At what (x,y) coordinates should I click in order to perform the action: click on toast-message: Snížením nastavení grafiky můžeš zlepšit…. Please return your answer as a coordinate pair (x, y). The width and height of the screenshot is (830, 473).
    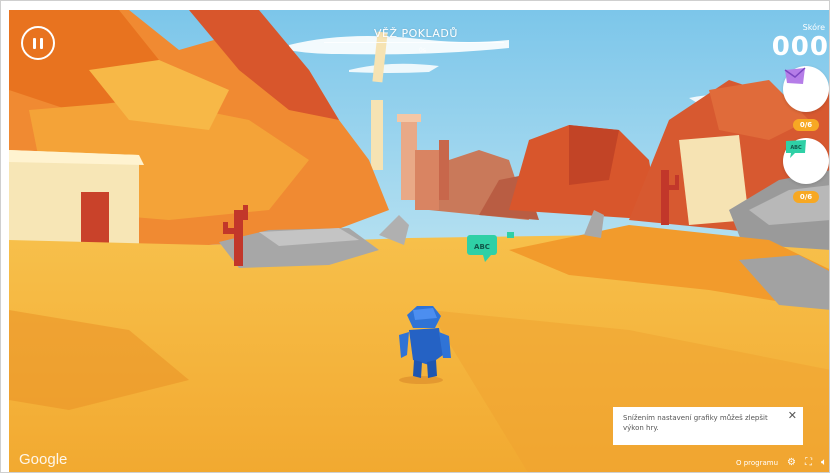
    Looking at the image, I should click on (695, 423).